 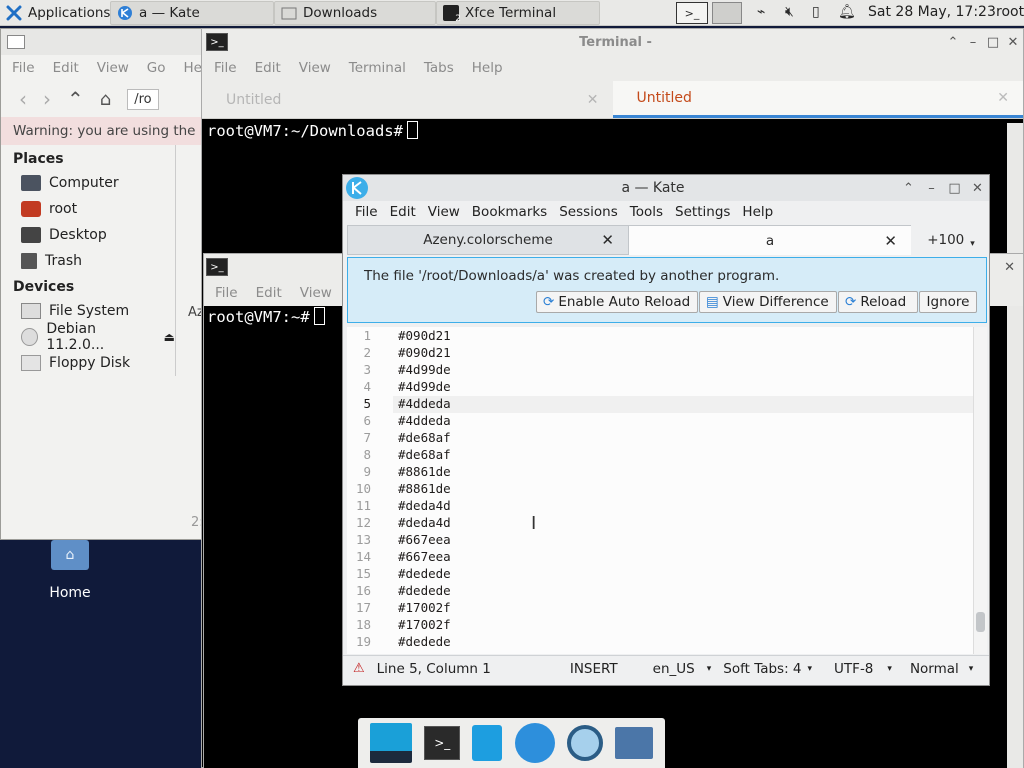 What do you see at coordinates (156, 68) in the screenshot?
I see `menu-go: Go` at bounding box center [156, 68].